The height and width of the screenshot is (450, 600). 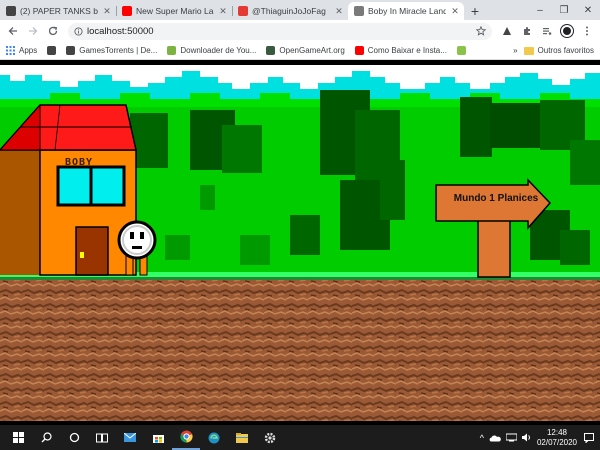 I want to click on taskbar-edge, so click(x=214, y=437).